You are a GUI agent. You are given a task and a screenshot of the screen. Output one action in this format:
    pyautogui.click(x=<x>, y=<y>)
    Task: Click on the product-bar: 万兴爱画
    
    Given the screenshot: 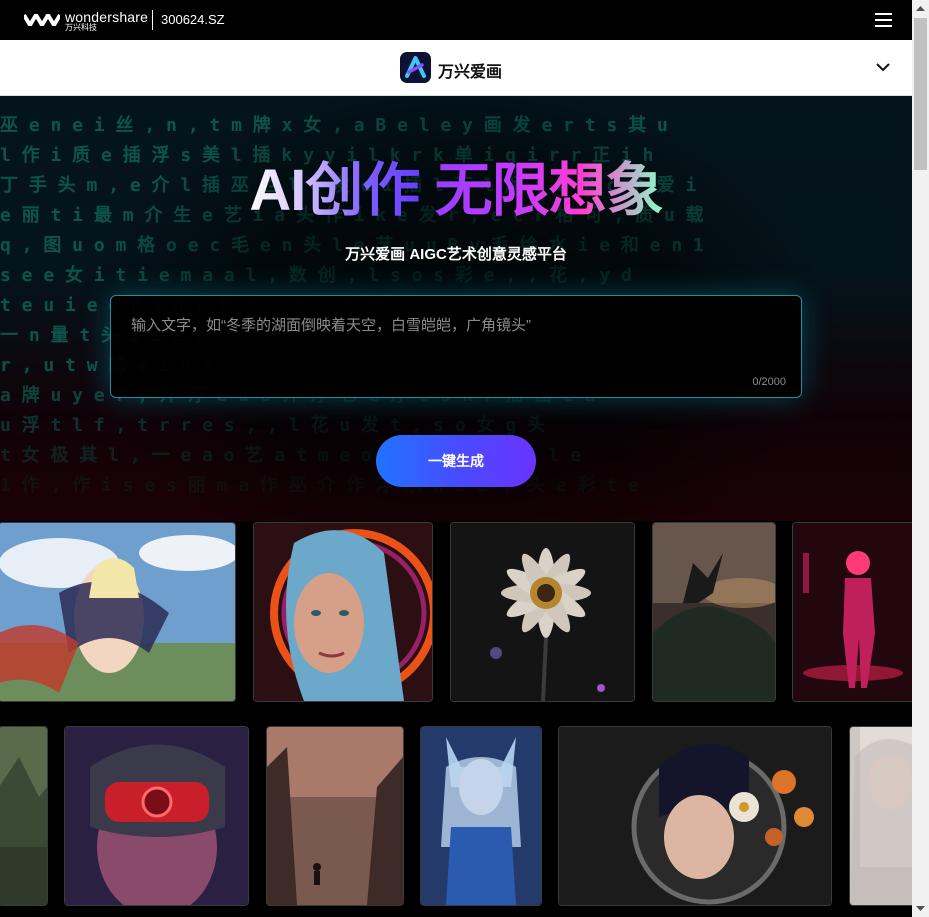 What is the action you would take?
    pyautogui.click(x=456, y=68)
    